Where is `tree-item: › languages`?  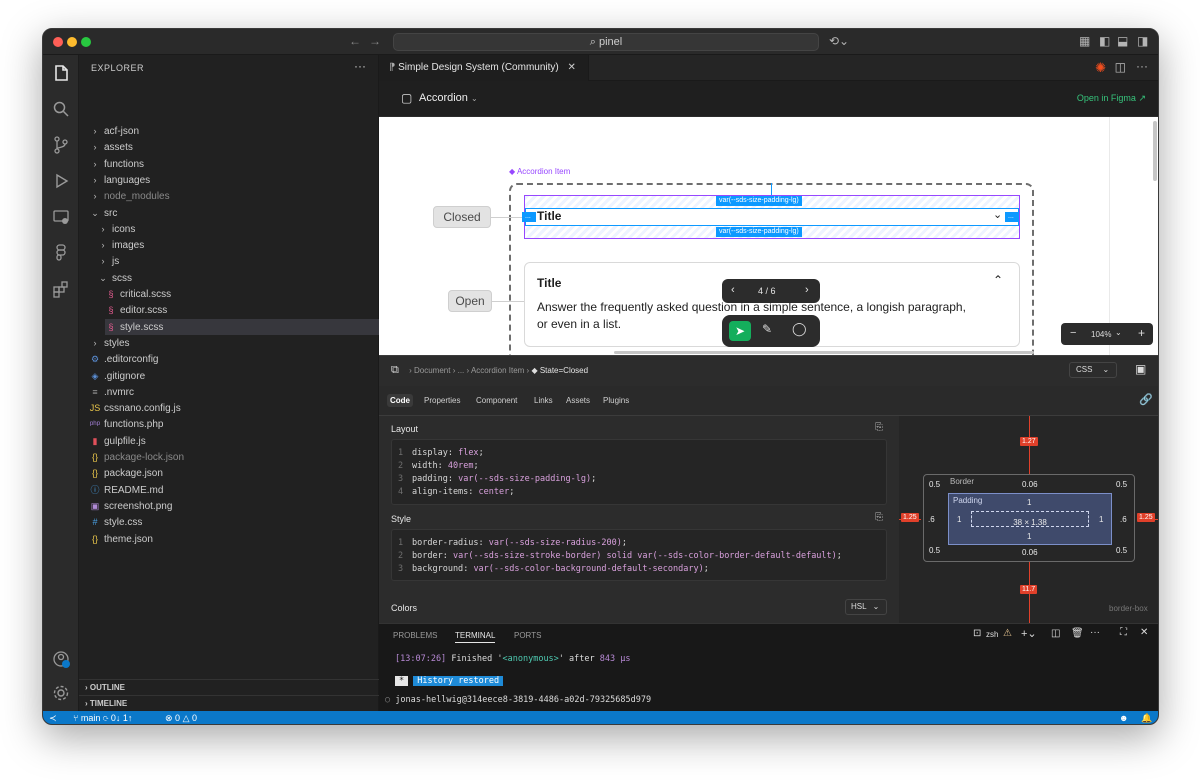
tree-item: › languages is located at coordinates (234, 180).